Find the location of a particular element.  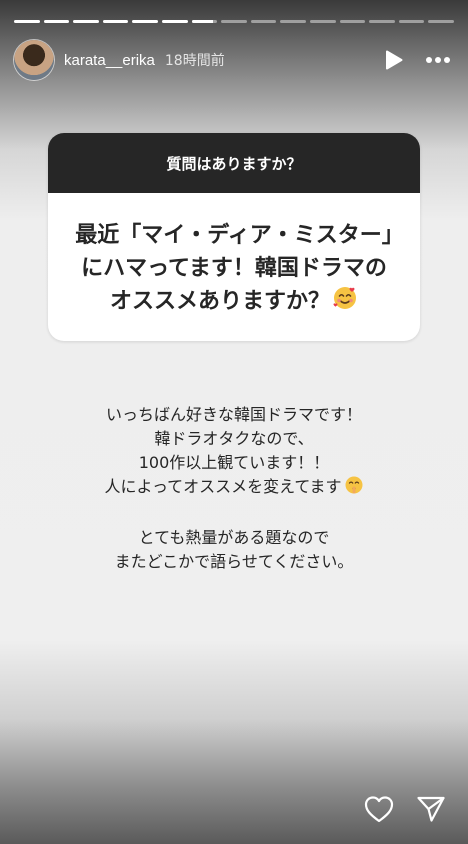

send-icon is located at coordinates (431, 809).